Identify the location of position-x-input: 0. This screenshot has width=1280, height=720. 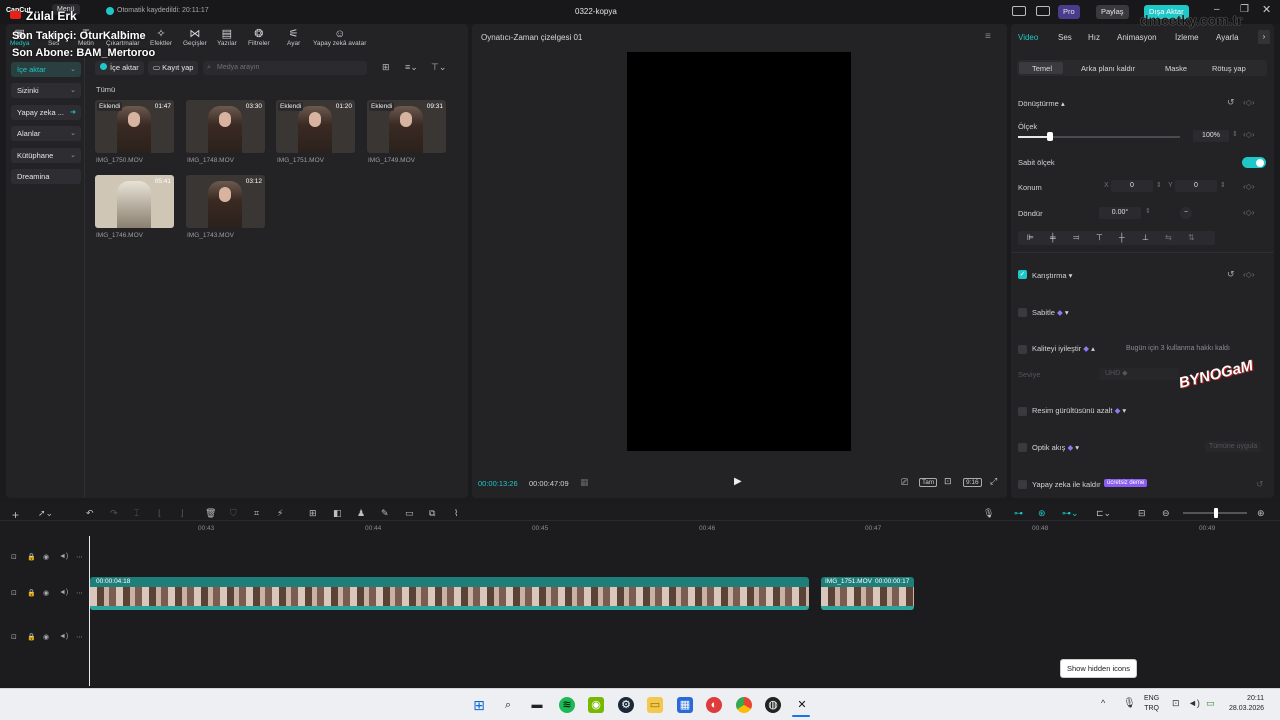
(1132, 186).